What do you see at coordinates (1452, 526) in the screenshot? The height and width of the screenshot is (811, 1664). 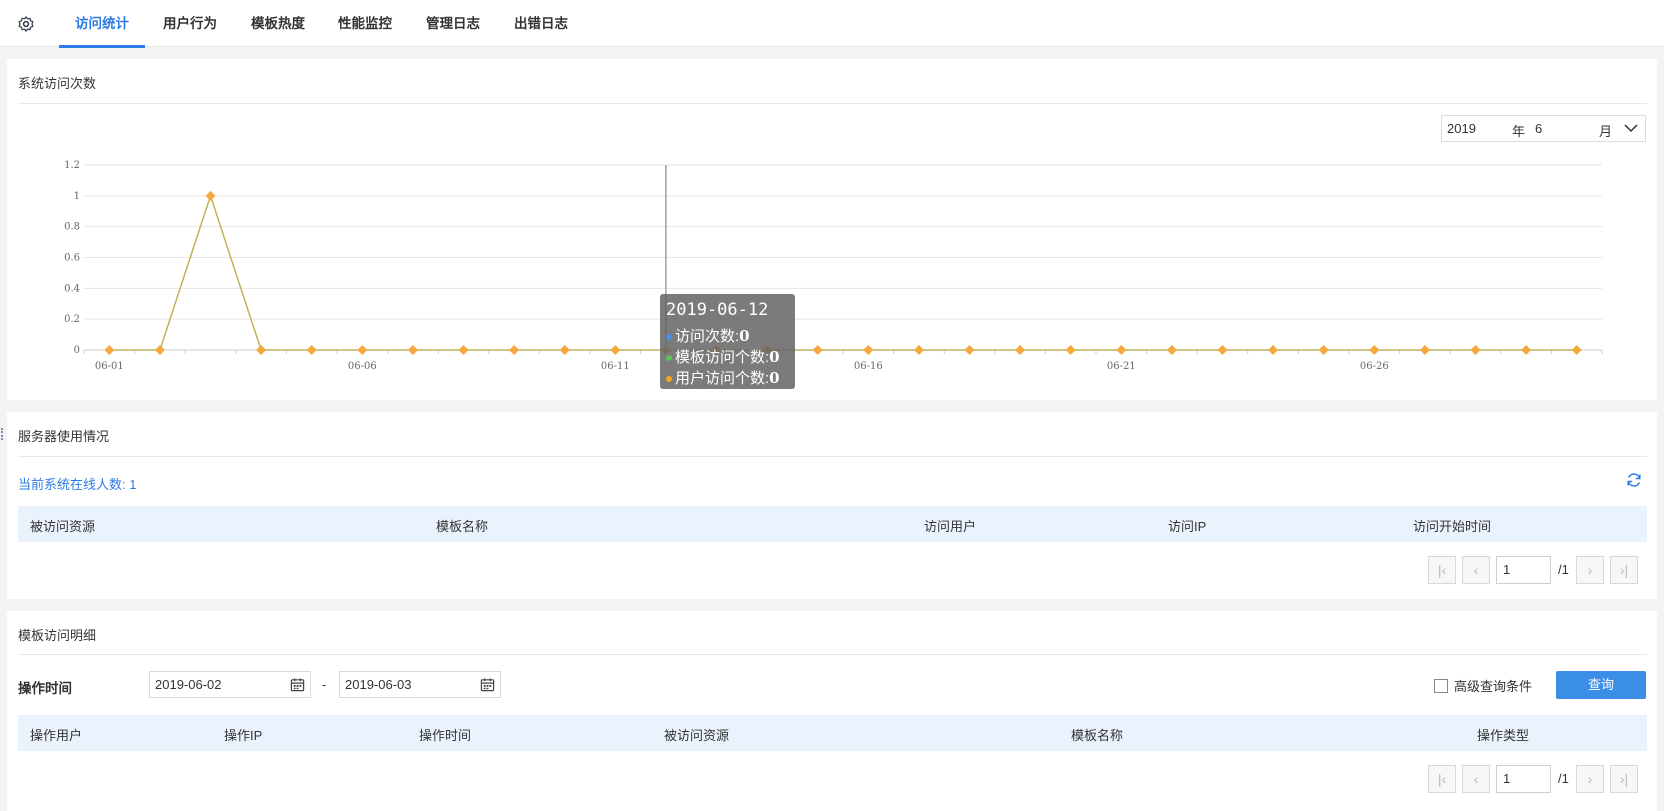 I see `column-header: 访问开始时间` at bounding box center [1452, 526].